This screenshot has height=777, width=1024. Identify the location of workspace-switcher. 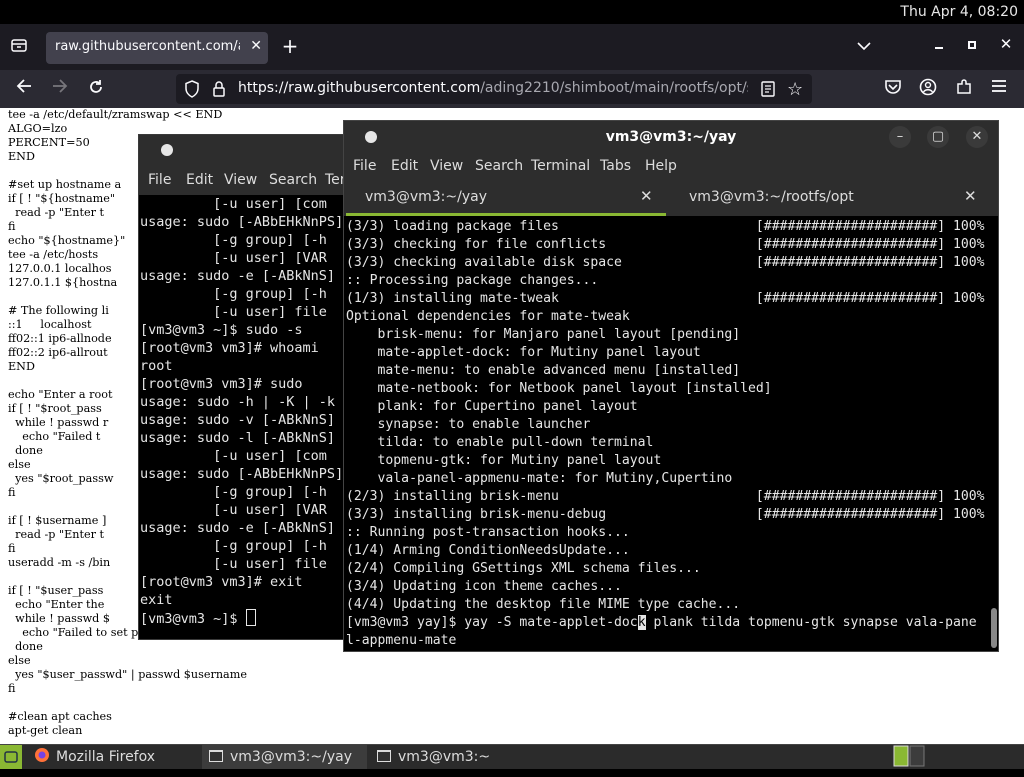
(909, 757).